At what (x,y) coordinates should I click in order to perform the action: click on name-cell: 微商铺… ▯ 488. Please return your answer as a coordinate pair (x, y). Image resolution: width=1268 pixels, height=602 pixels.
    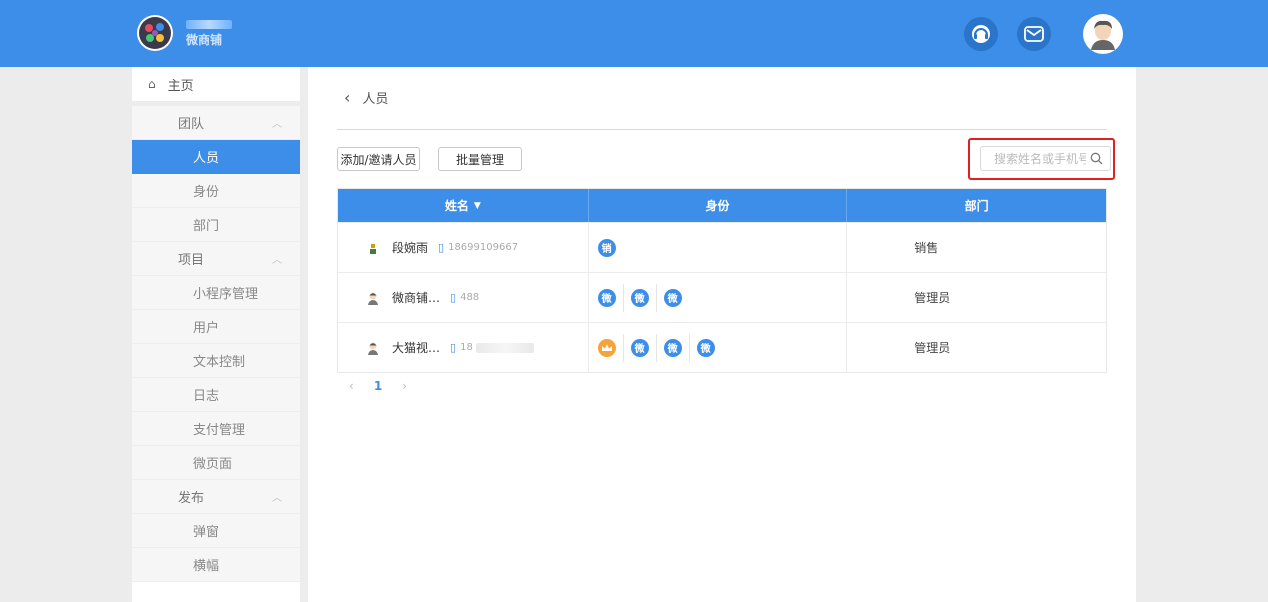
    Looking at the image, I should click on (463, 297).